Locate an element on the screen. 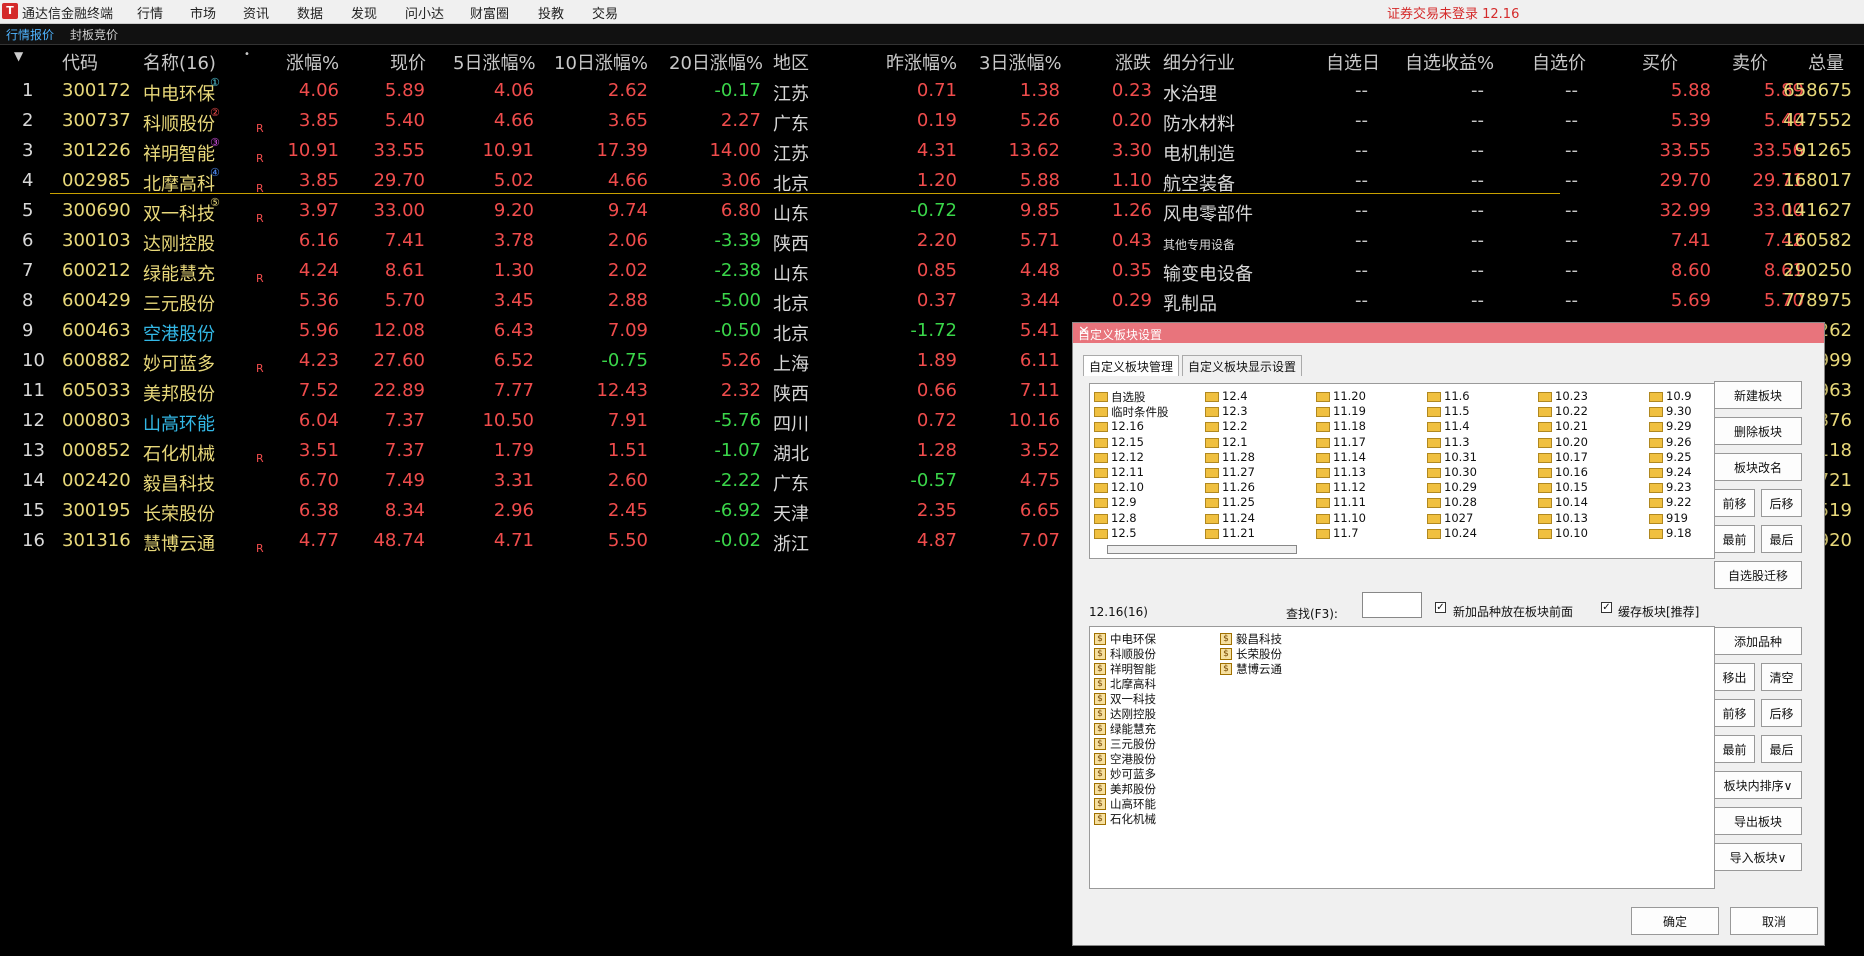  block-folder-item: 11.17 is located at coordinates (1349, 442).